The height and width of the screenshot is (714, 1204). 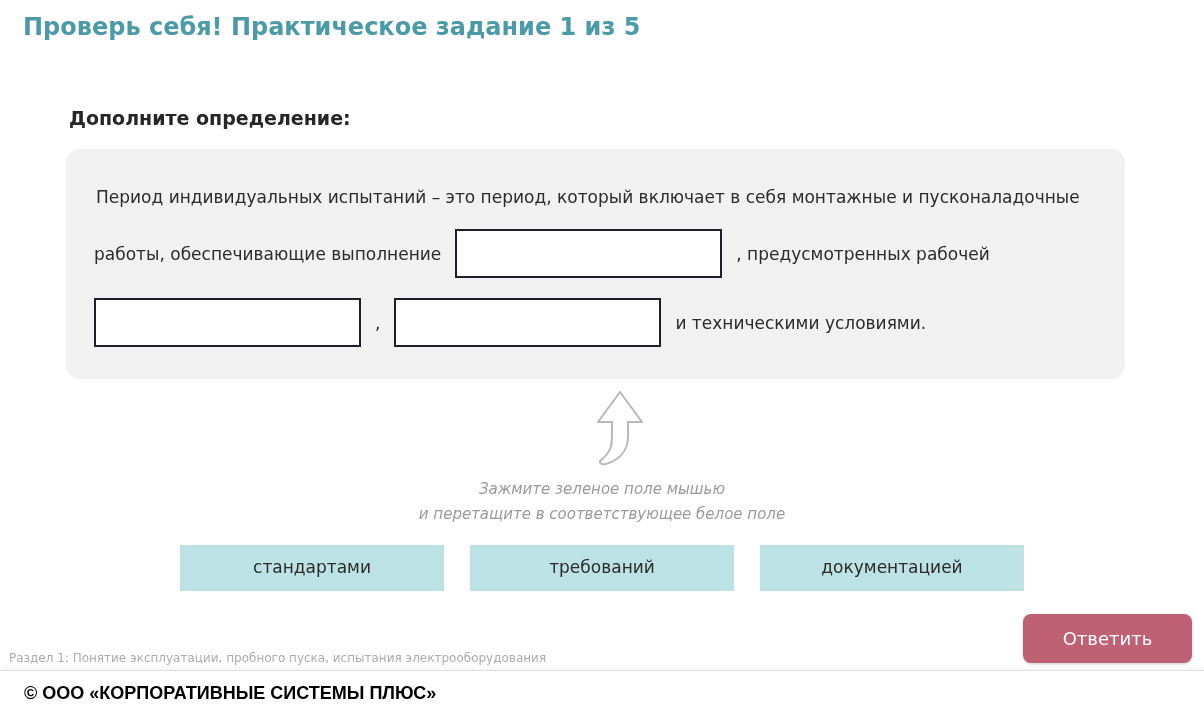 I want to click on definition-text: , предусмотренных рабочей, so click(x=863, y=254).